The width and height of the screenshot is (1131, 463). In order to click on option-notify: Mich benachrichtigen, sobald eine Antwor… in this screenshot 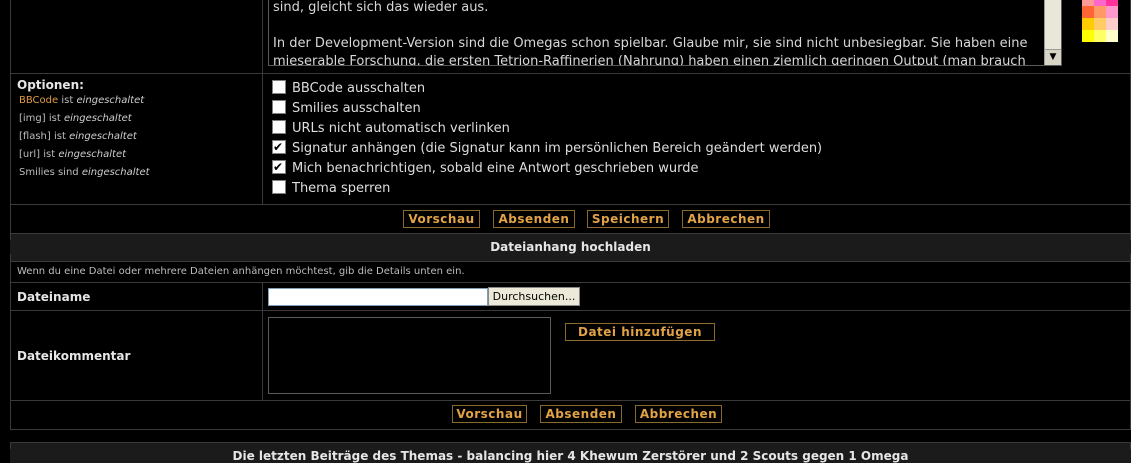, I will do `click(485, 168)`.